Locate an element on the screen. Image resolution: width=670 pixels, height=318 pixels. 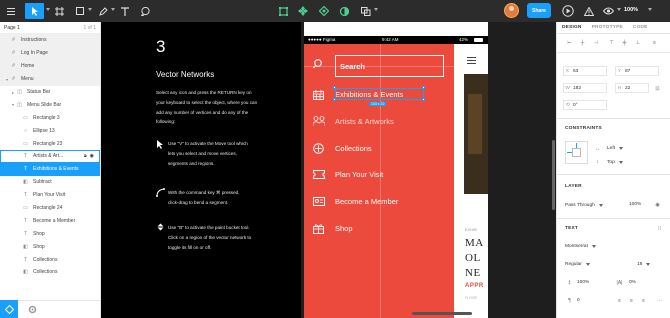
layer-row: # Log In Page is located at coordinates (50, 53).